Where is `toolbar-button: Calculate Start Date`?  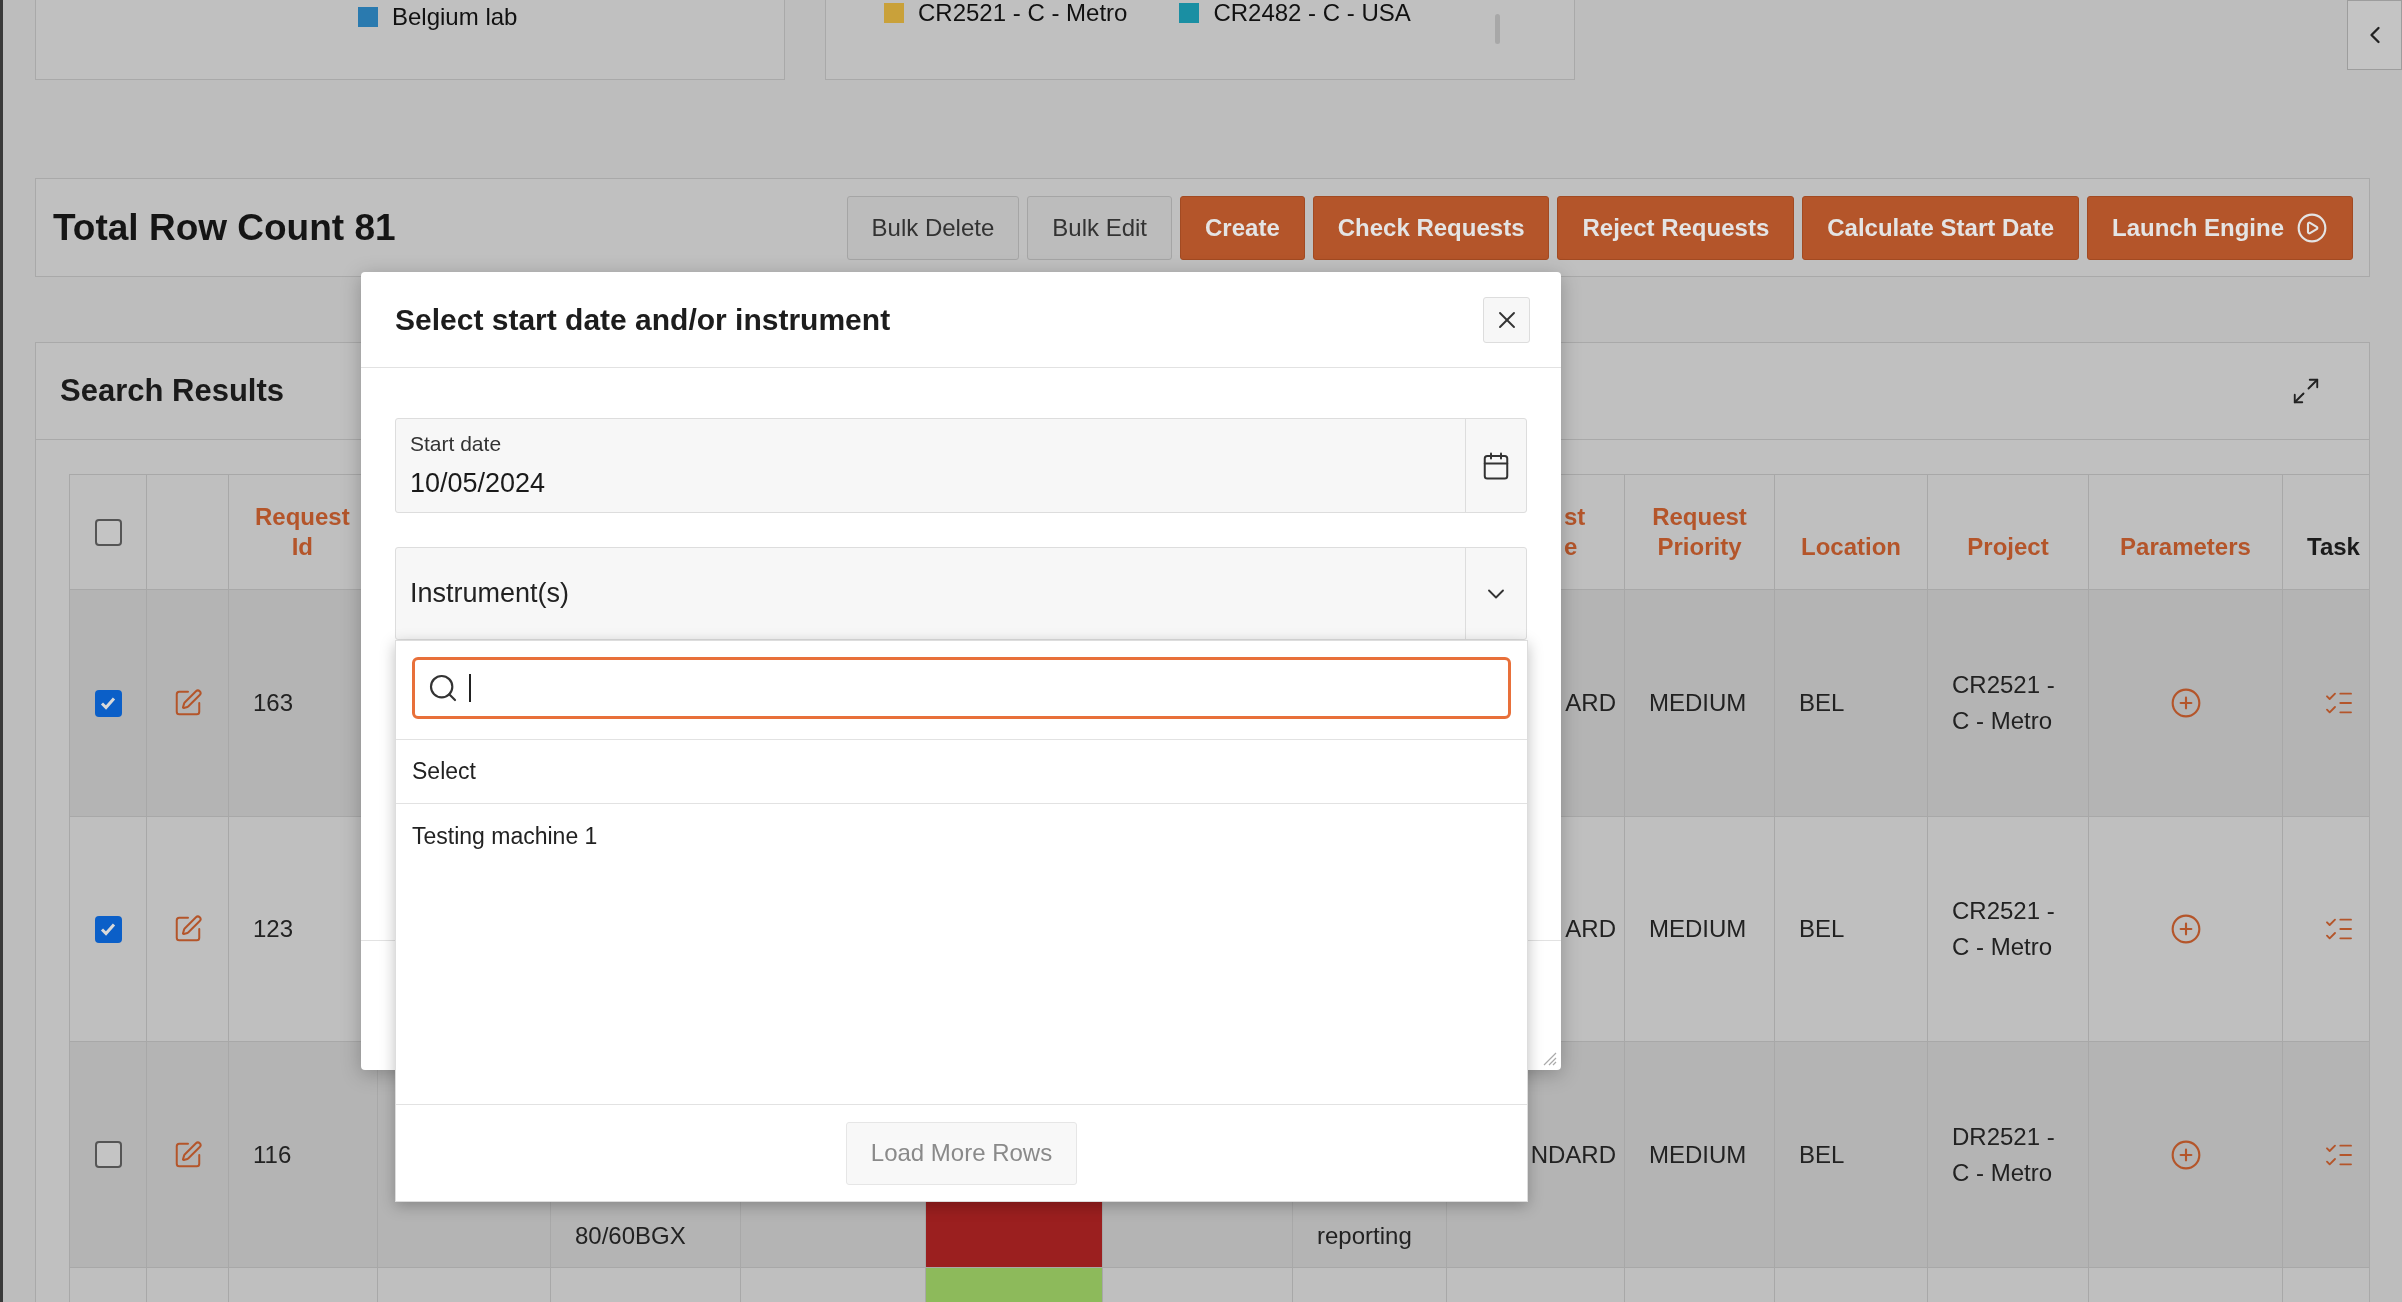 toolbar-button: Calculate Start Date is located at coordinates (1940, 227).